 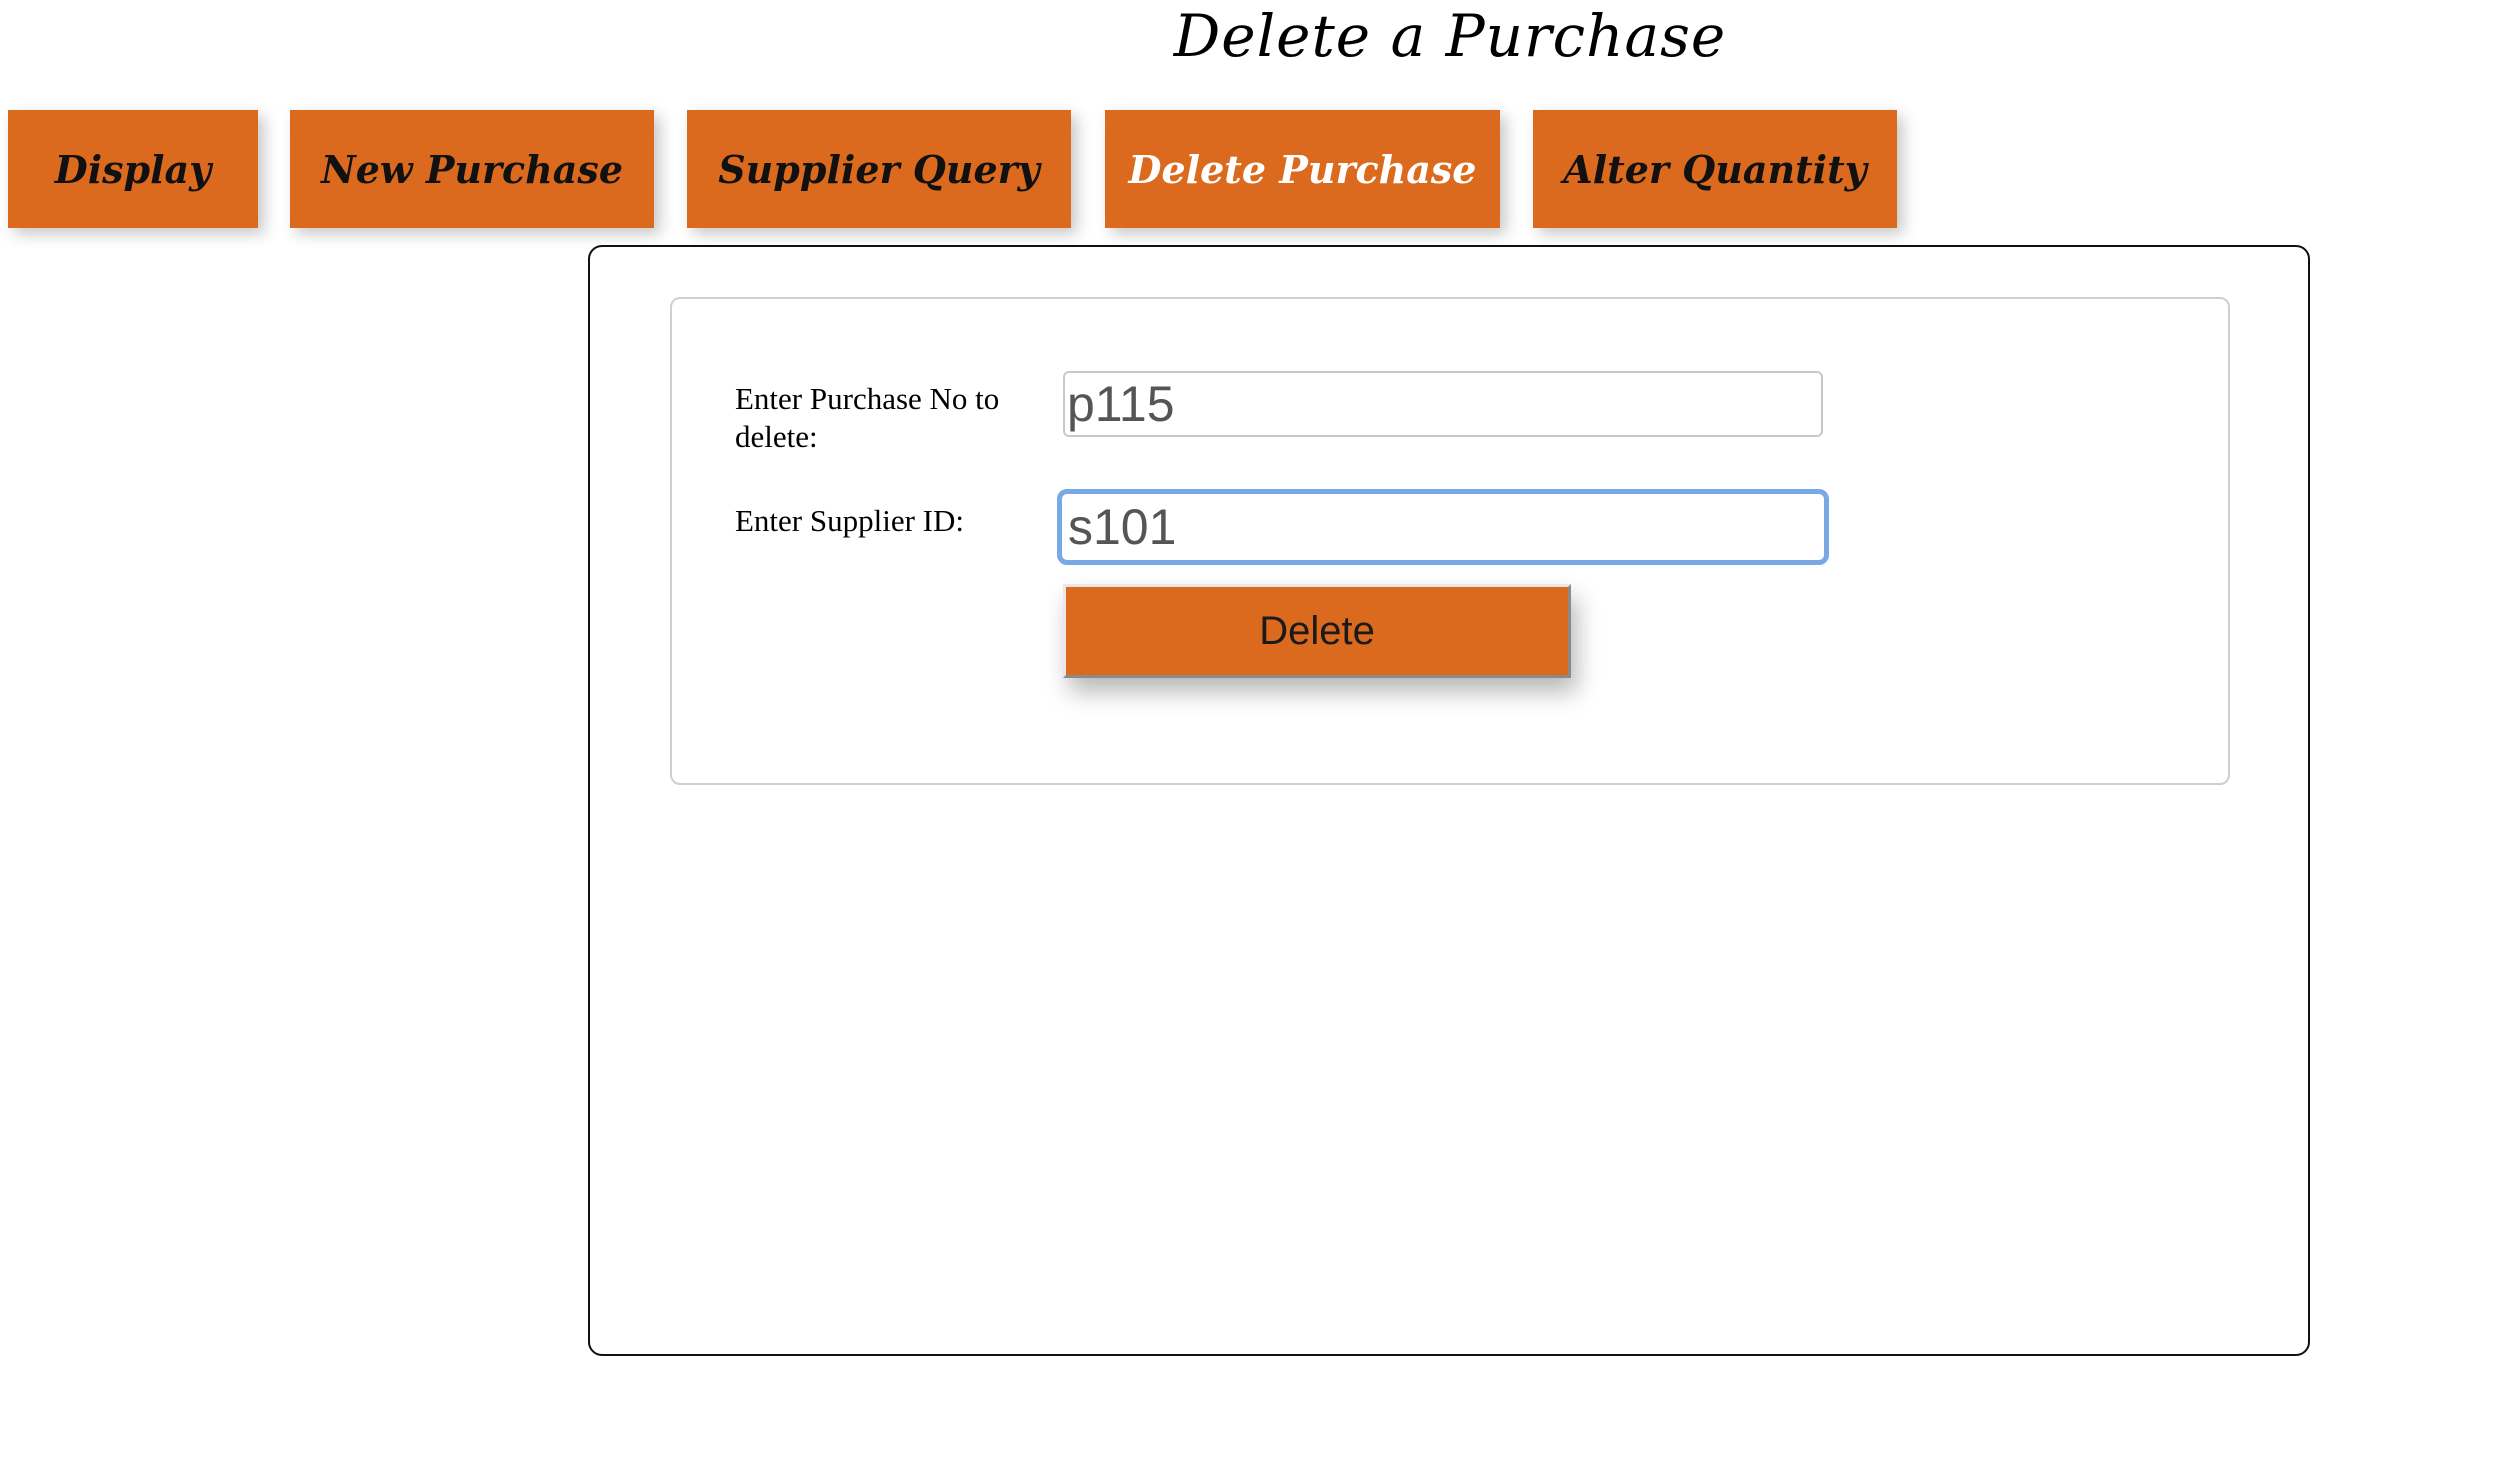 What do you see at coordinates (1317, 631) in the screenshot?
I see `delete-button: Delete` at bounding box center [1317, 631].